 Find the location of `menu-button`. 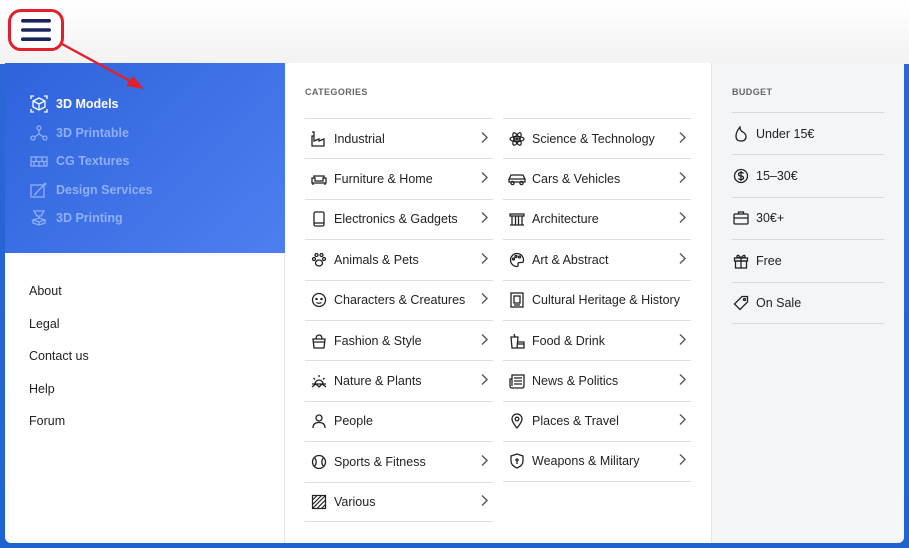

menu-button is located at coordinates (36, 30).